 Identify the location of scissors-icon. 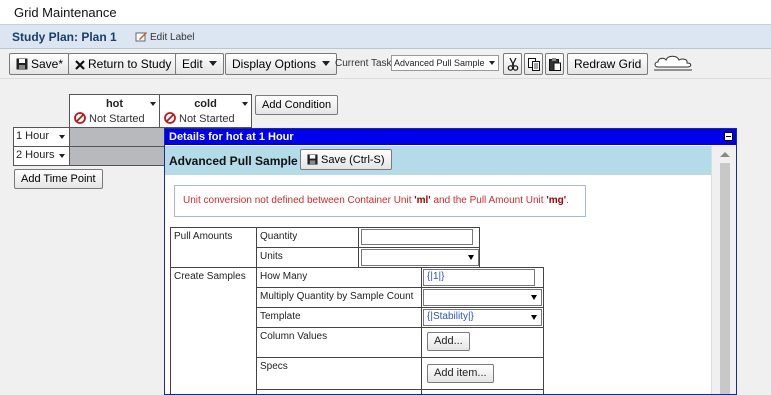
(513, 64).